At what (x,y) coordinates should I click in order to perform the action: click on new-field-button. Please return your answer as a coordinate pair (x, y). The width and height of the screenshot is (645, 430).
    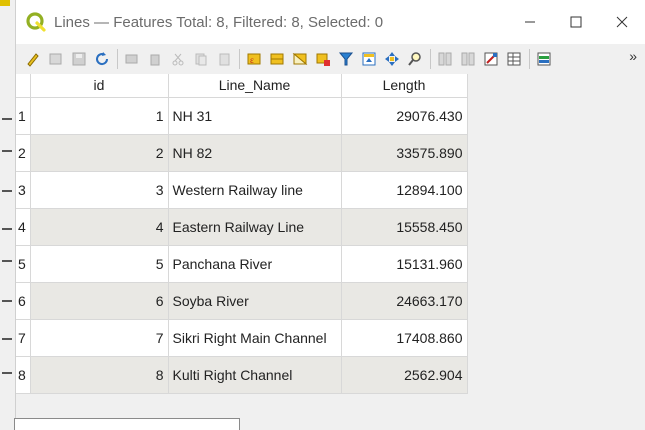
    Looking at the image, I should click on (445, 59).